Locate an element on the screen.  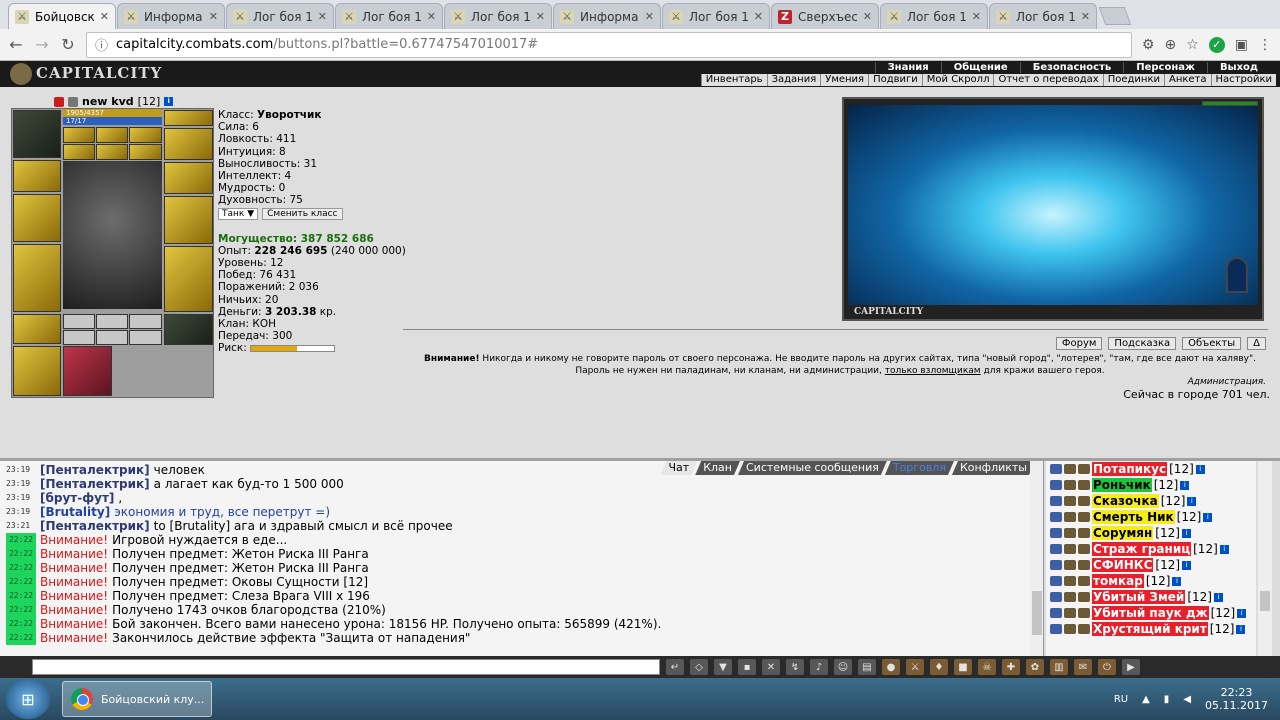
cross-icon: ✚ is located at coordinates (1011, 667).